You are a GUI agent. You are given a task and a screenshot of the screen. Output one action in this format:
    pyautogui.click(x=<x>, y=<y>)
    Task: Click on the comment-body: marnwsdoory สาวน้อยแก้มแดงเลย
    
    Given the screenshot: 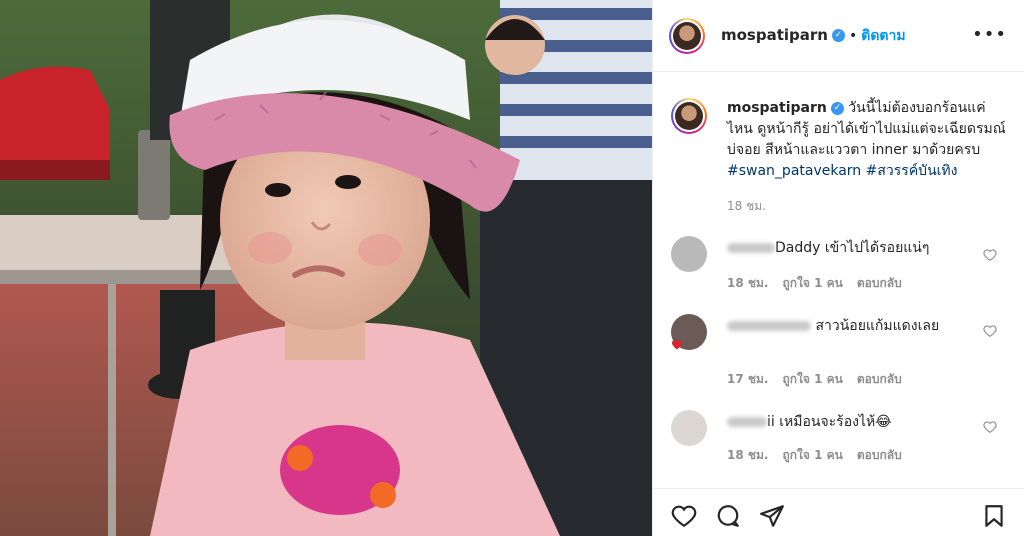 What is the action you would take?
    pyautogui.click(x=847, y=326)
    